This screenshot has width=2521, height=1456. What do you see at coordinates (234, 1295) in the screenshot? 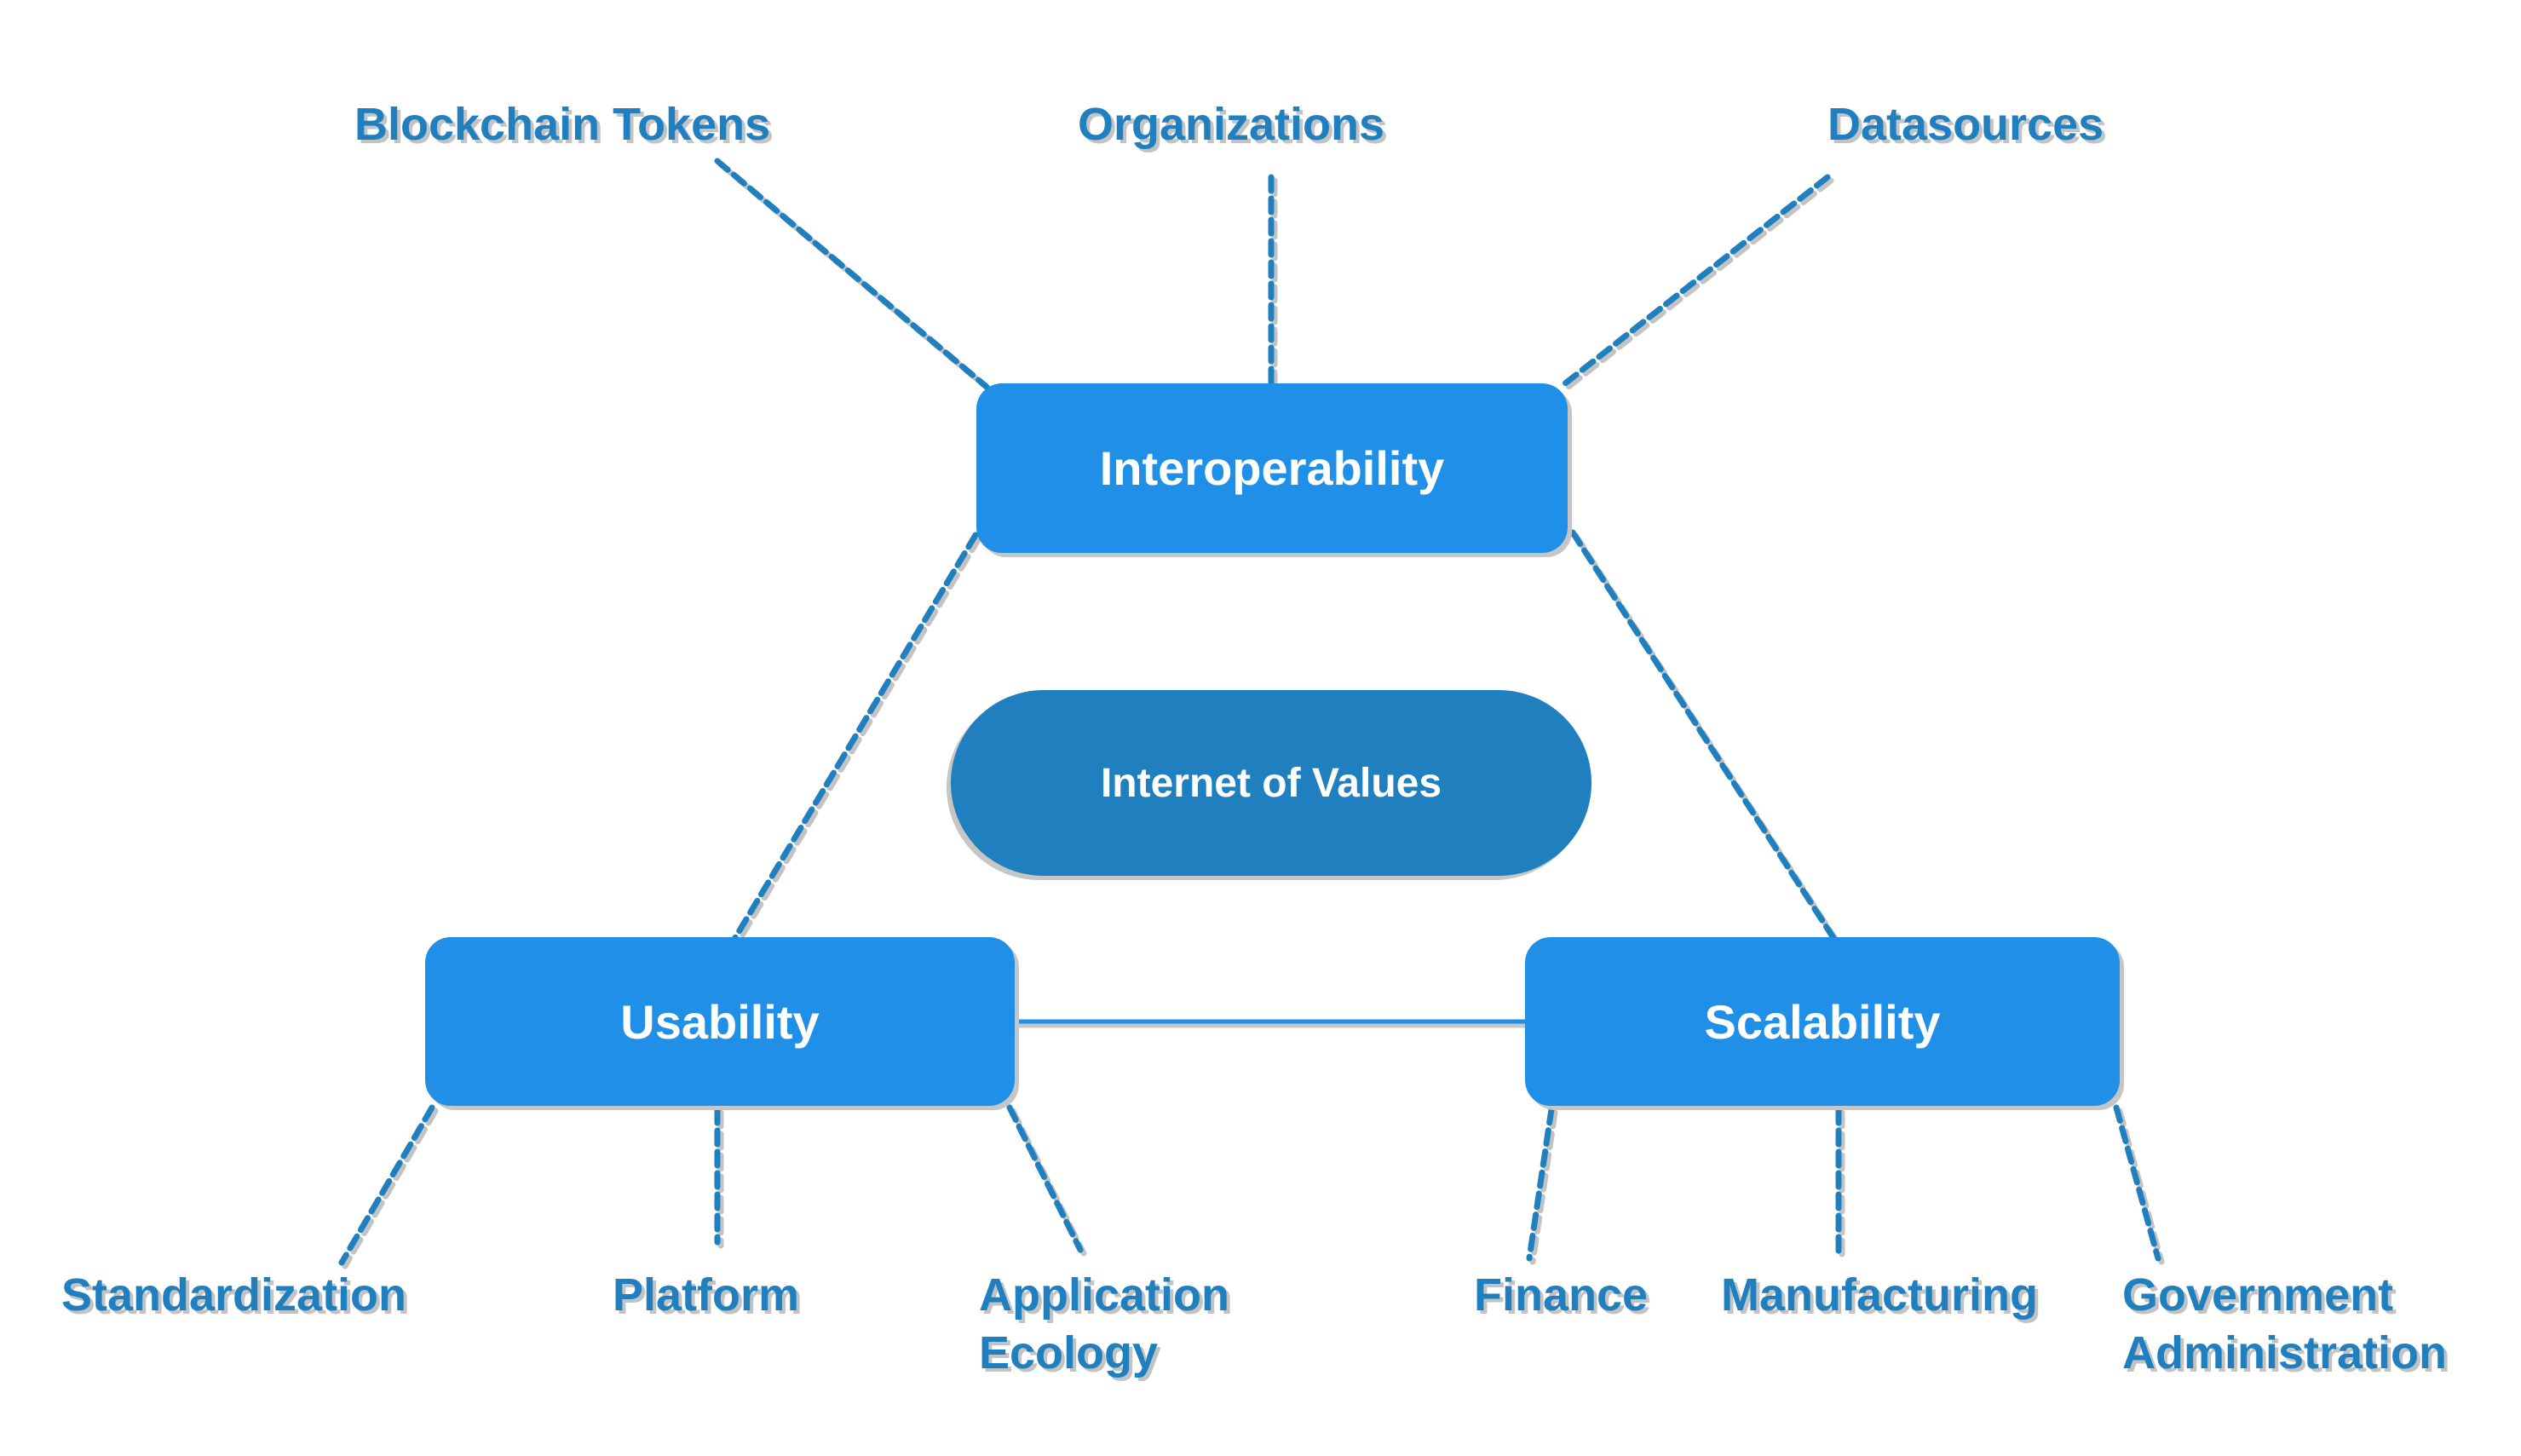
I see `label-standardization: Standardization` at bounding box center [234, 1295].